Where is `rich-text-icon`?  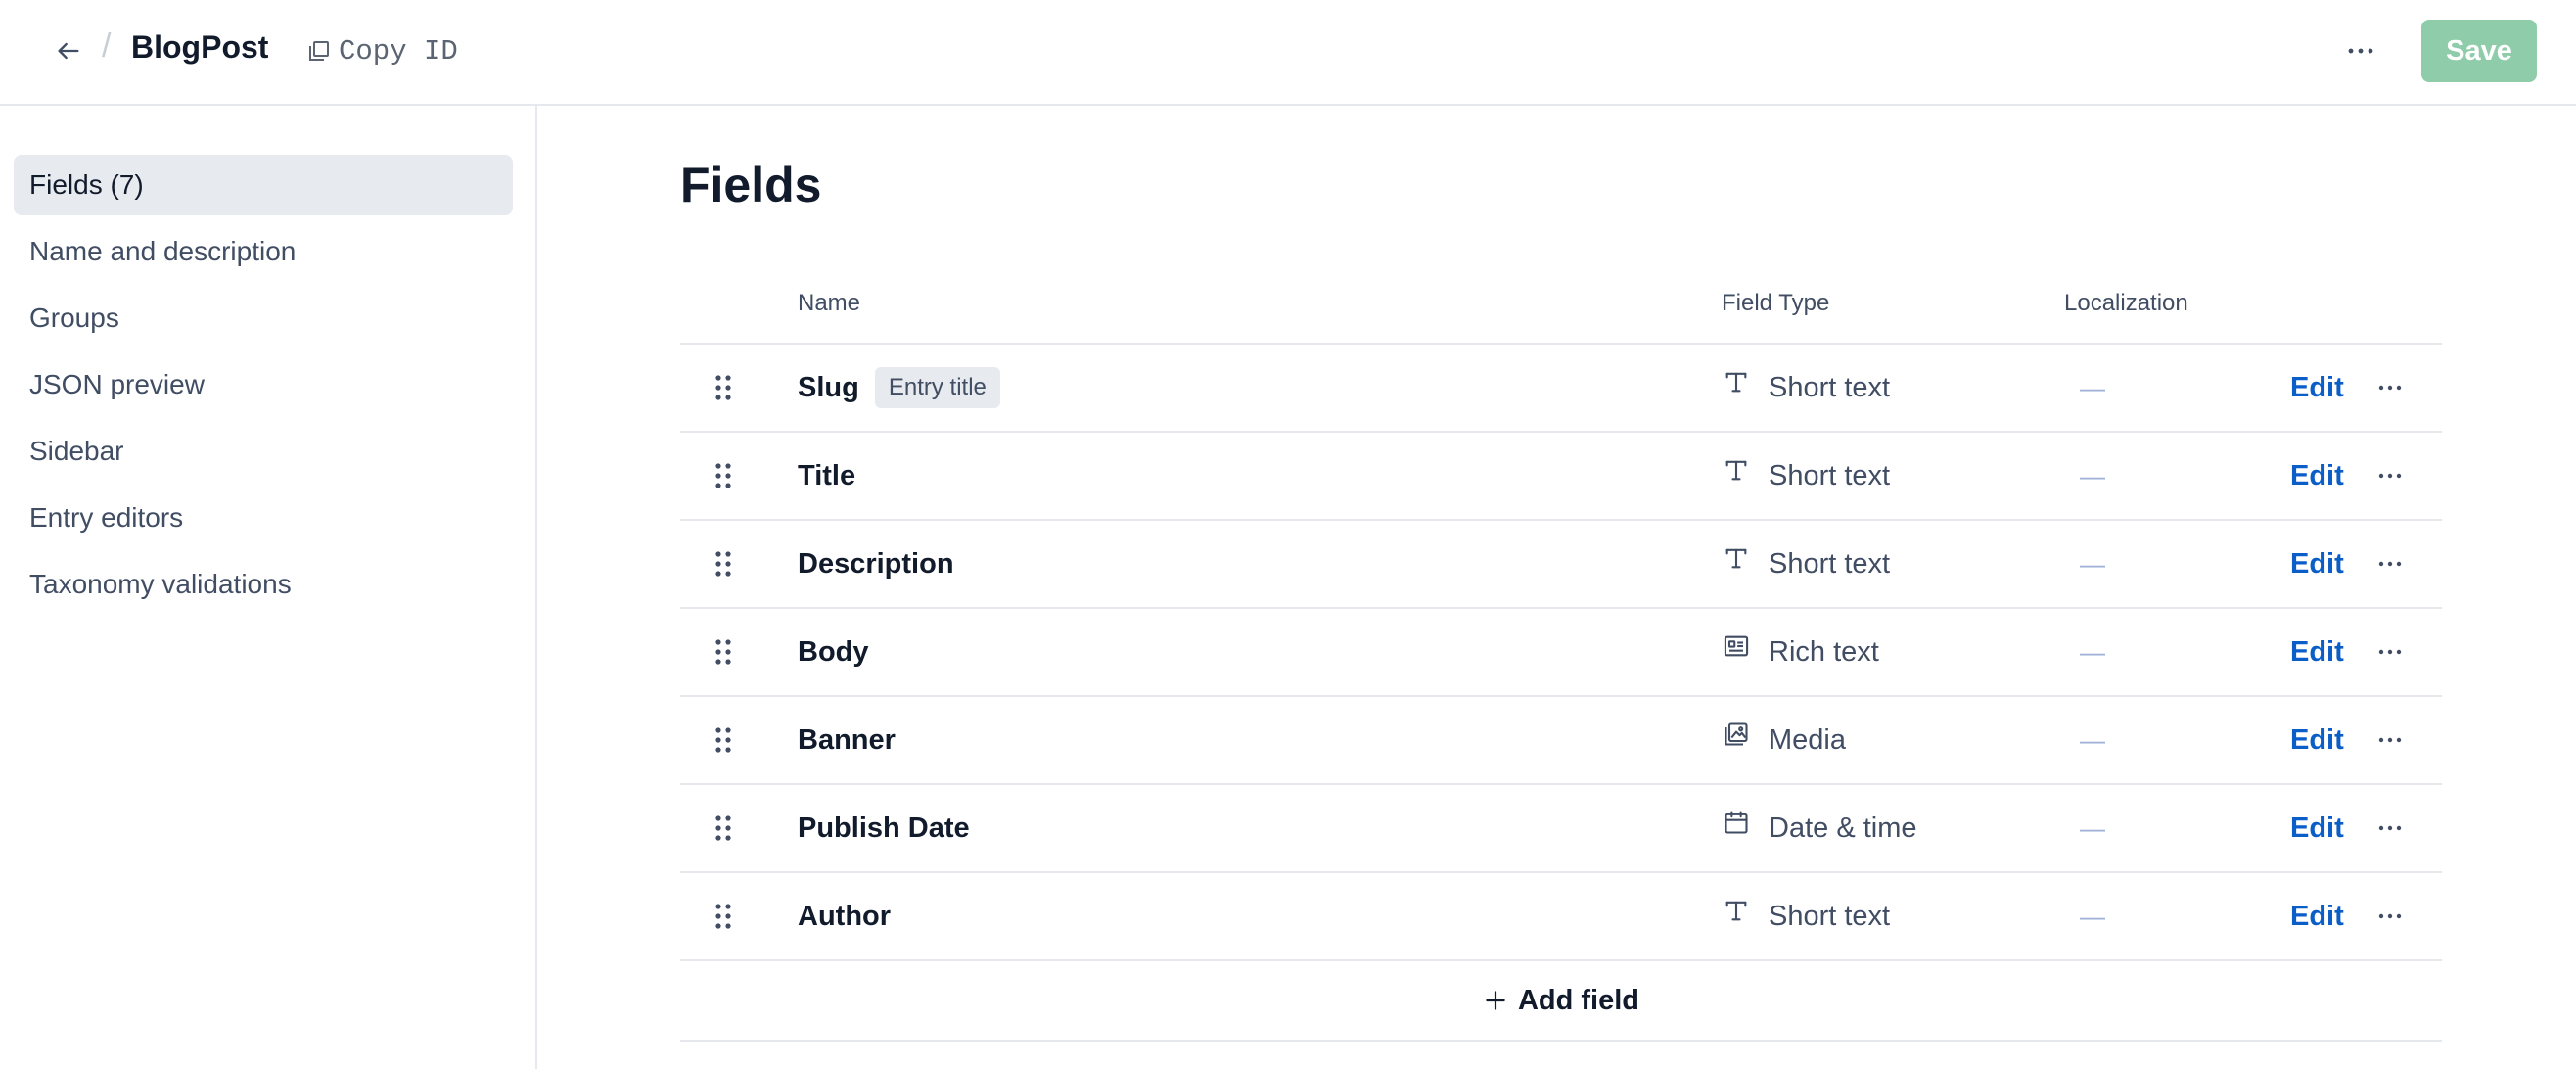
rich-text-icon is located at coordinates (1737, 646).